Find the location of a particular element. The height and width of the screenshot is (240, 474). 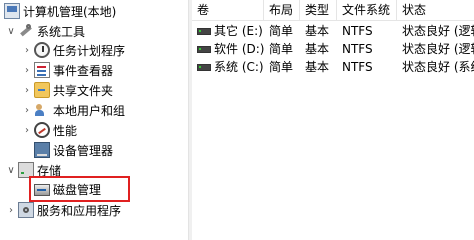

cell-volume: 其它 (E:) is located at coordinates (228, 31).